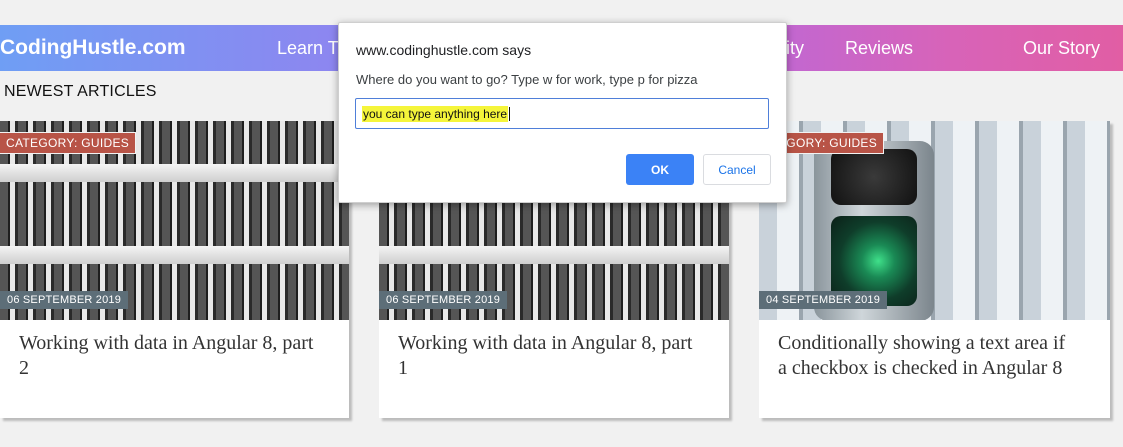 This screenshot has height=447, width=1123. I want to click on browser-top-strip, so click(561, 12).